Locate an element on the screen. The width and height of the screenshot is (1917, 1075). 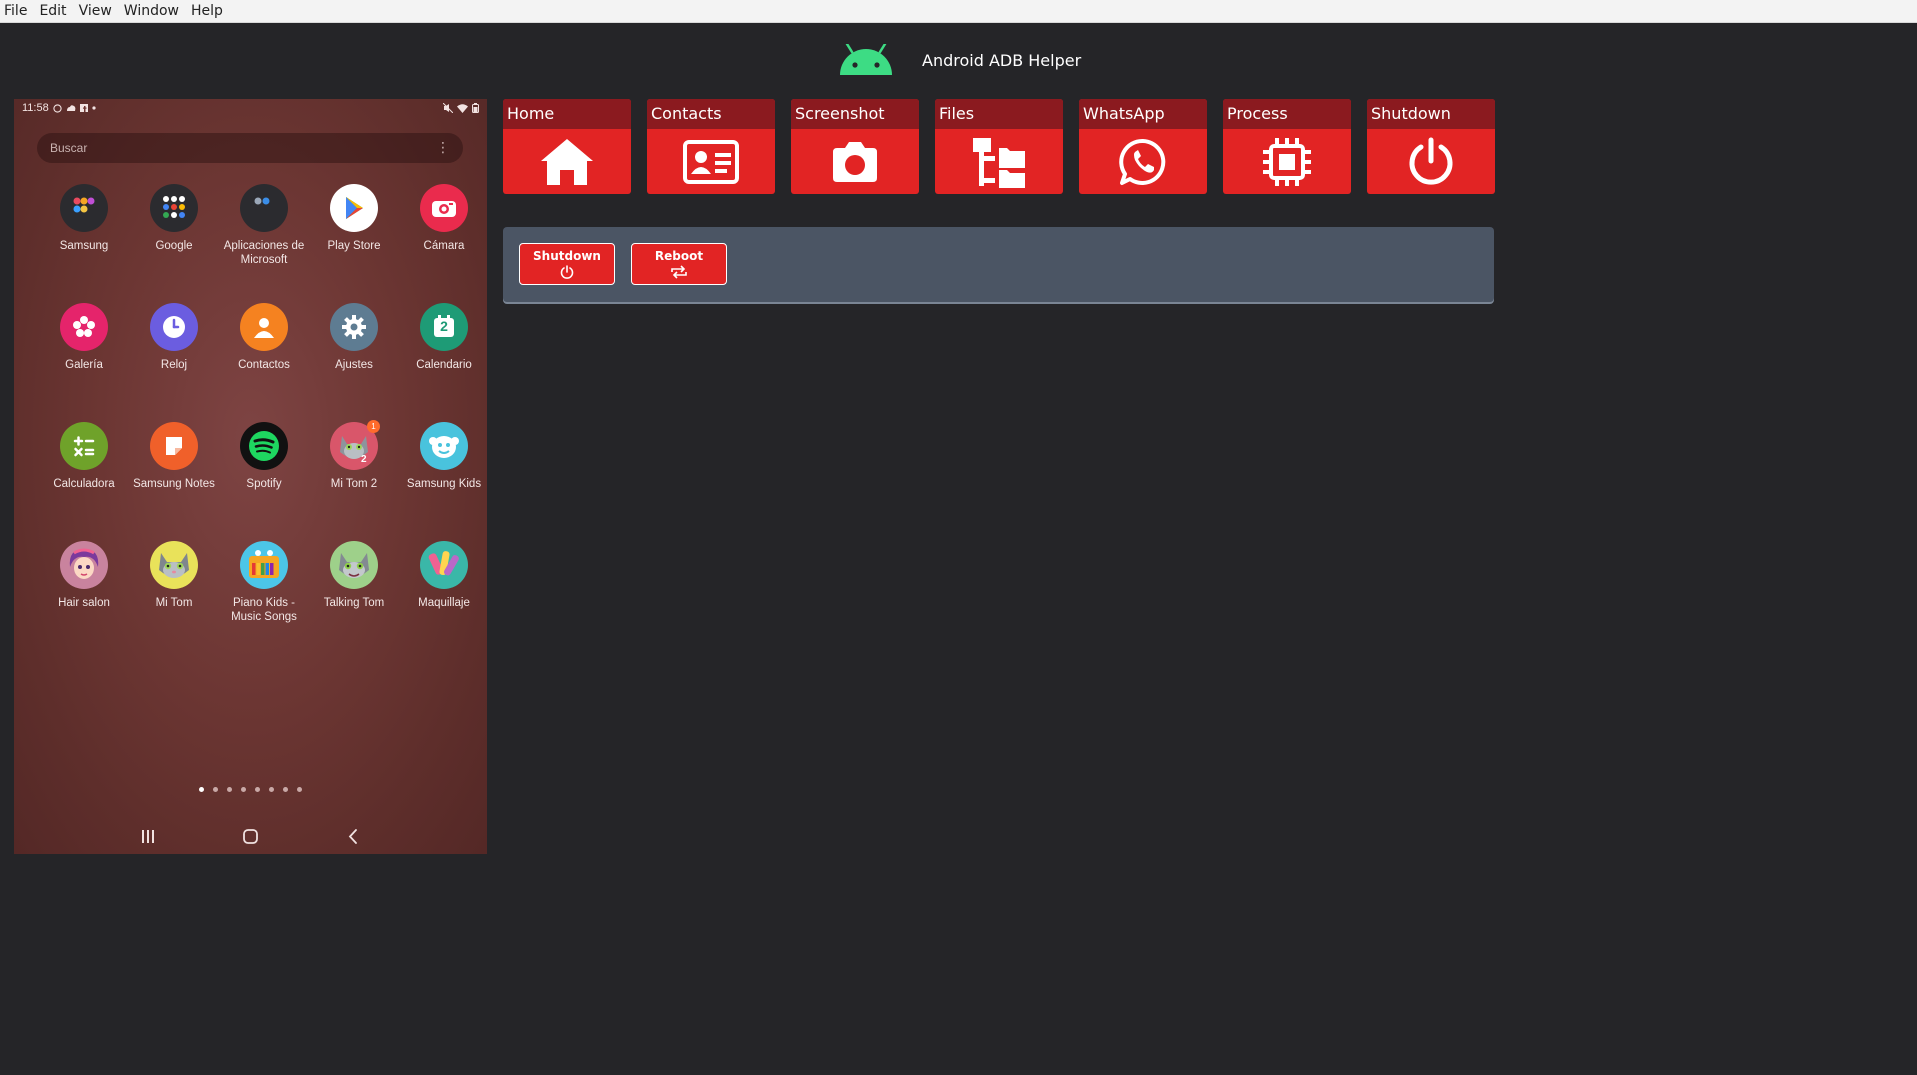
spotify-icon is located at coordinates (264, 446).